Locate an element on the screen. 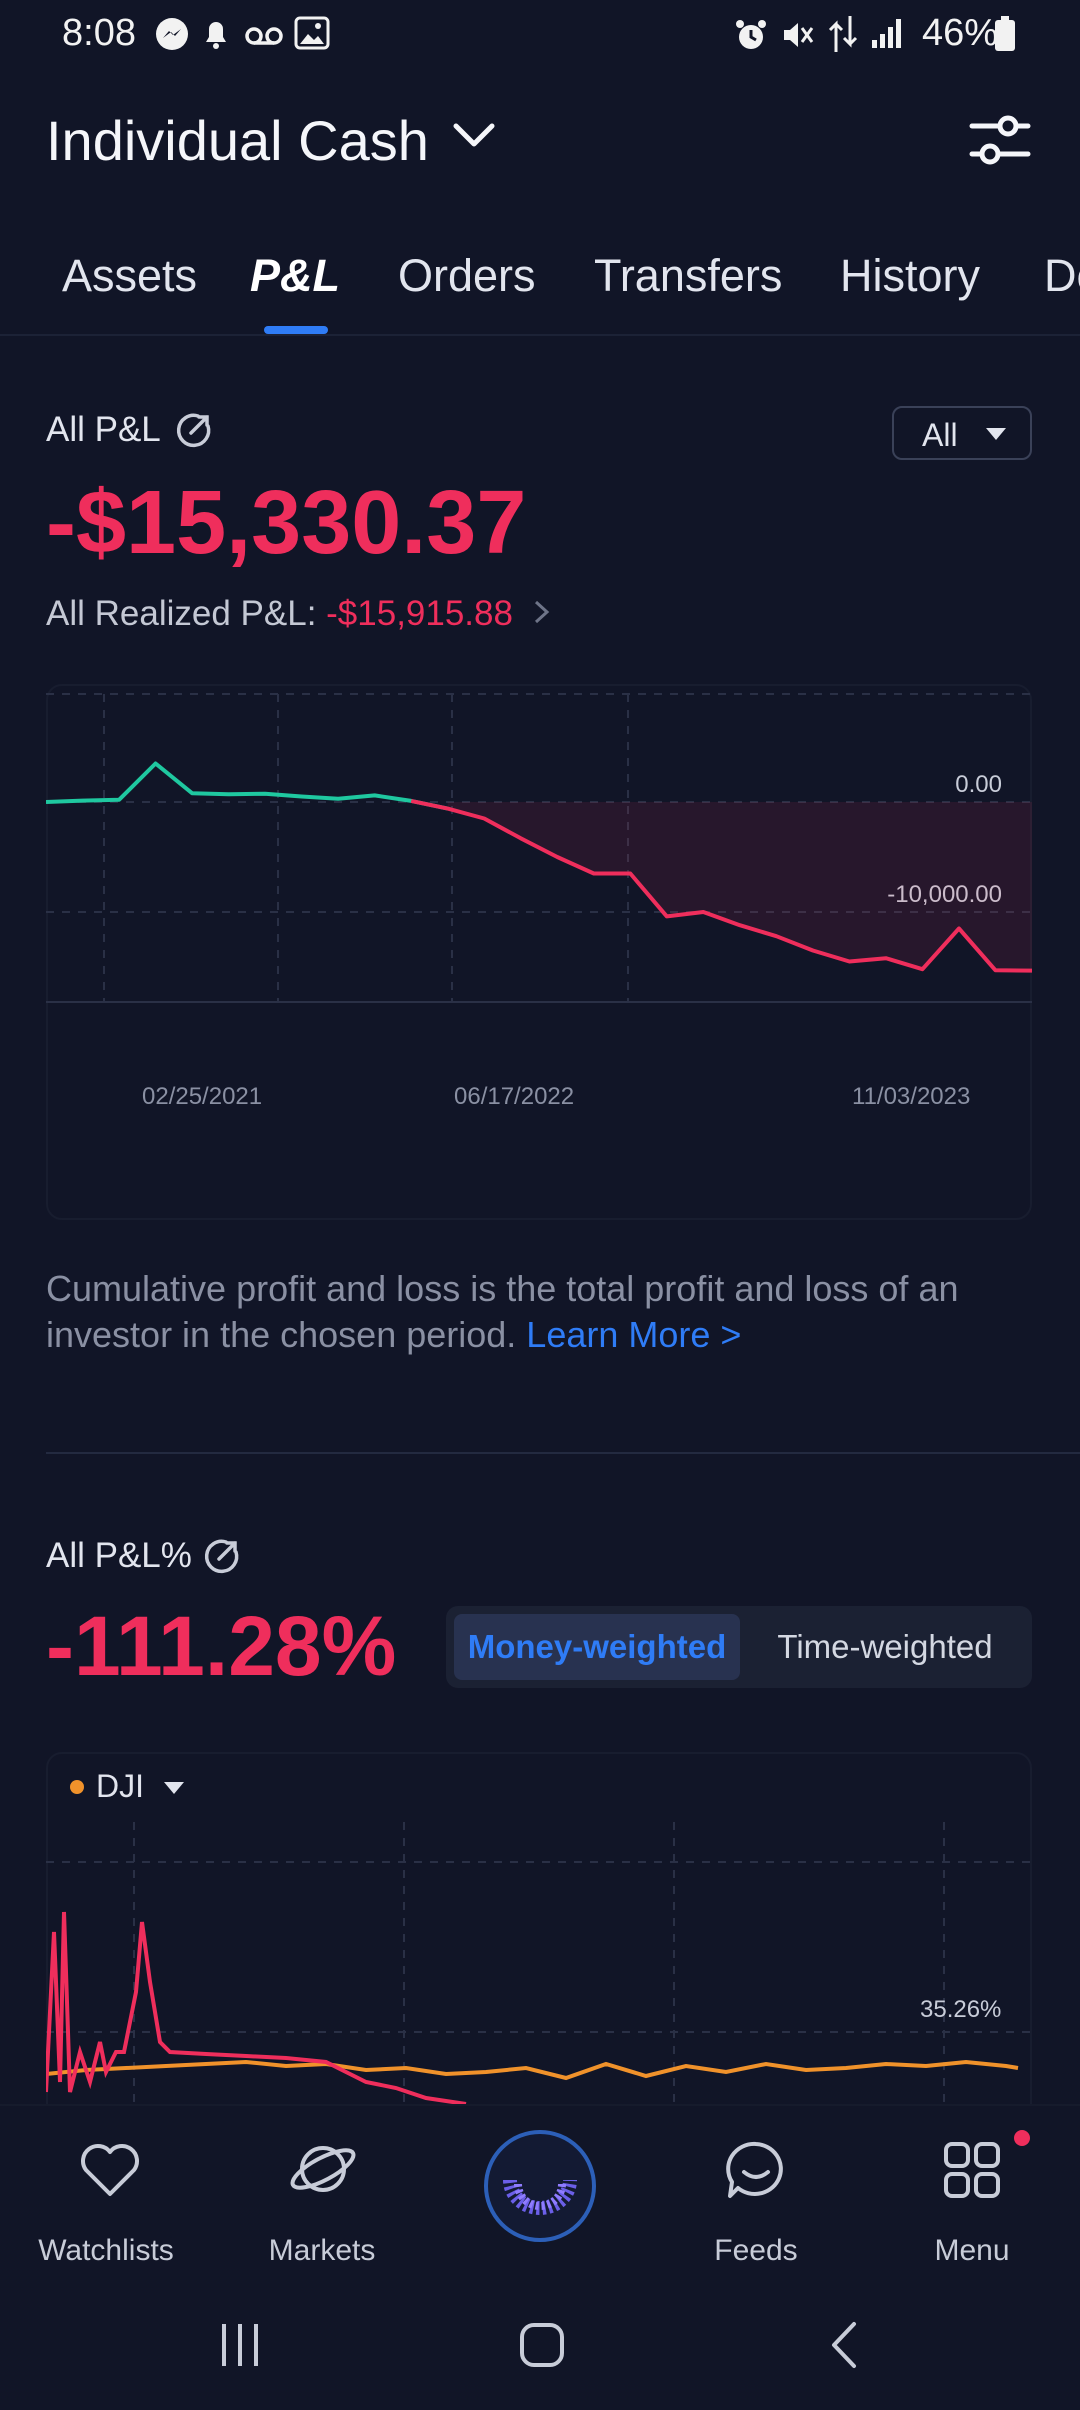 This screenshot has width=1080, height=2410. tab-orders: Orders is located at coordinates (467, 276).